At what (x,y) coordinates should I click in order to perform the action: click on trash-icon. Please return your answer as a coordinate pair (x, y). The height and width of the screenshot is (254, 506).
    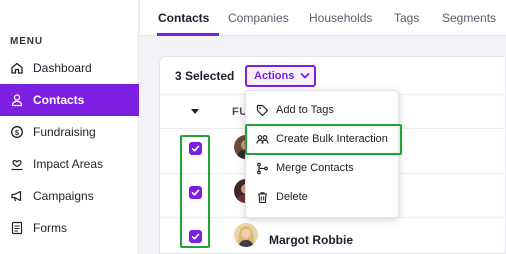
    Looking at the image, I should click on (262, 197).